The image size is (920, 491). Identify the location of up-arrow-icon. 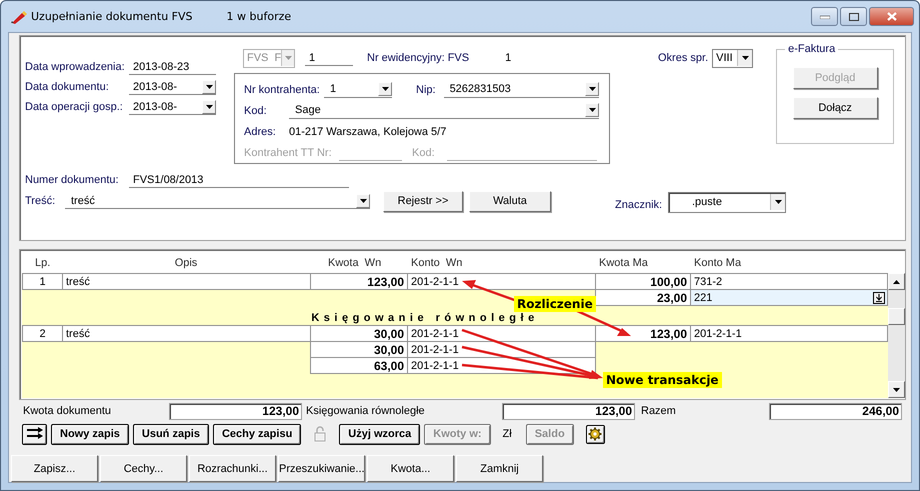
(896, 282).